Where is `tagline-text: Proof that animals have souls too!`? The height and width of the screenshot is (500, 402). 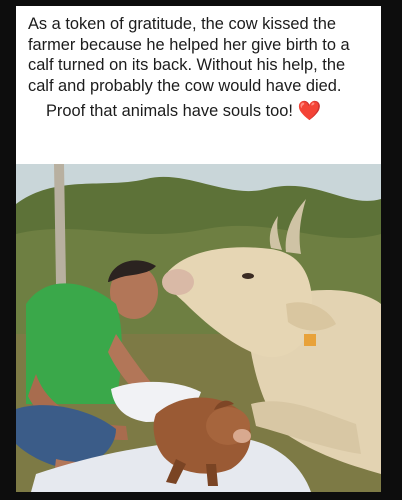 tagline-text: Proof that animals have souls too! is located at coordinates (169, 111).